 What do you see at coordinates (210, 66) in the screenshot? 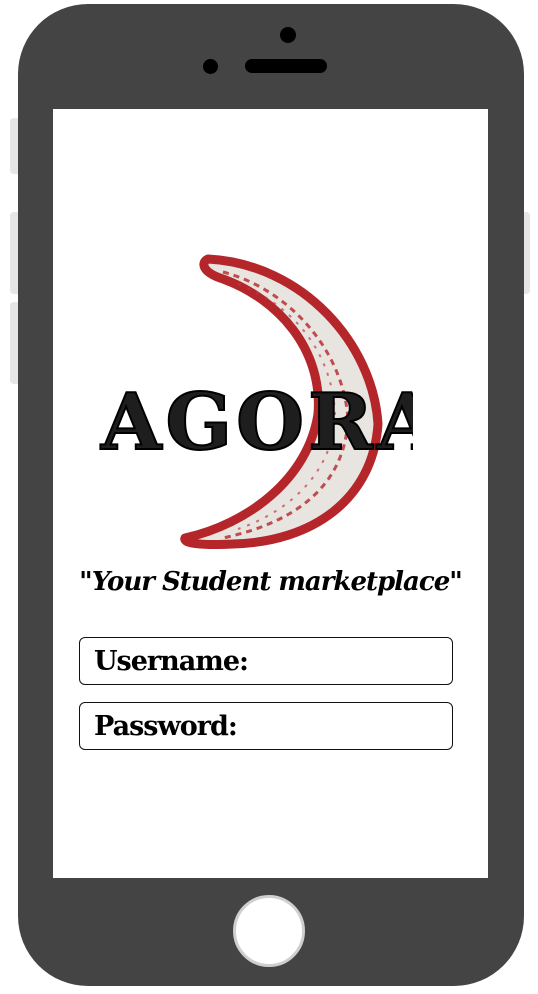
I see `proximity-sensor-icon` at bounding box center [210, 66].